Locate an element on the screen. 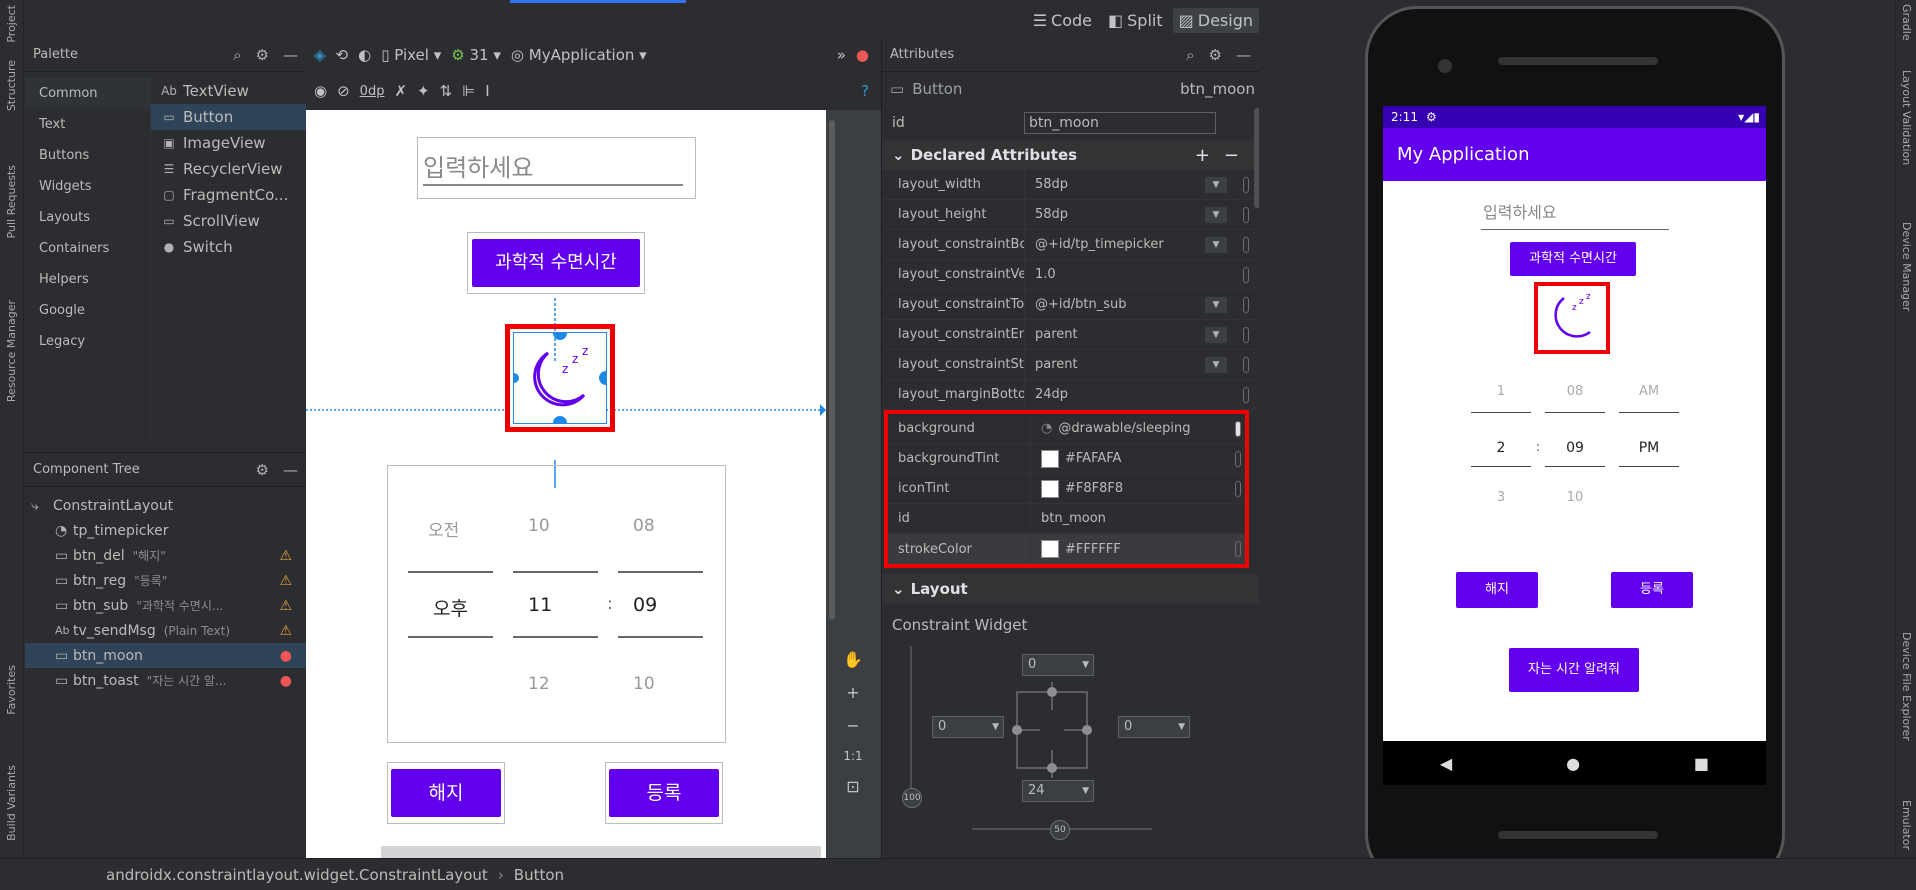 This screenshot has width=1916, height=890. picker-ampm-selected: 오후 is located at coordinates (450, 607).